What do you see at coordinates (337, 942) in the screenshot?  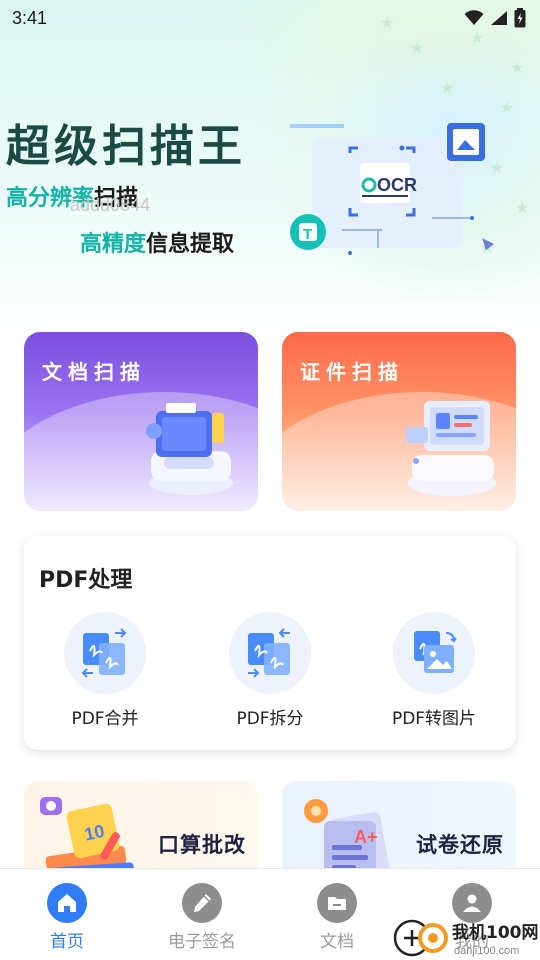 I see `nav-label: 文档` at bounding box center [337, 942].